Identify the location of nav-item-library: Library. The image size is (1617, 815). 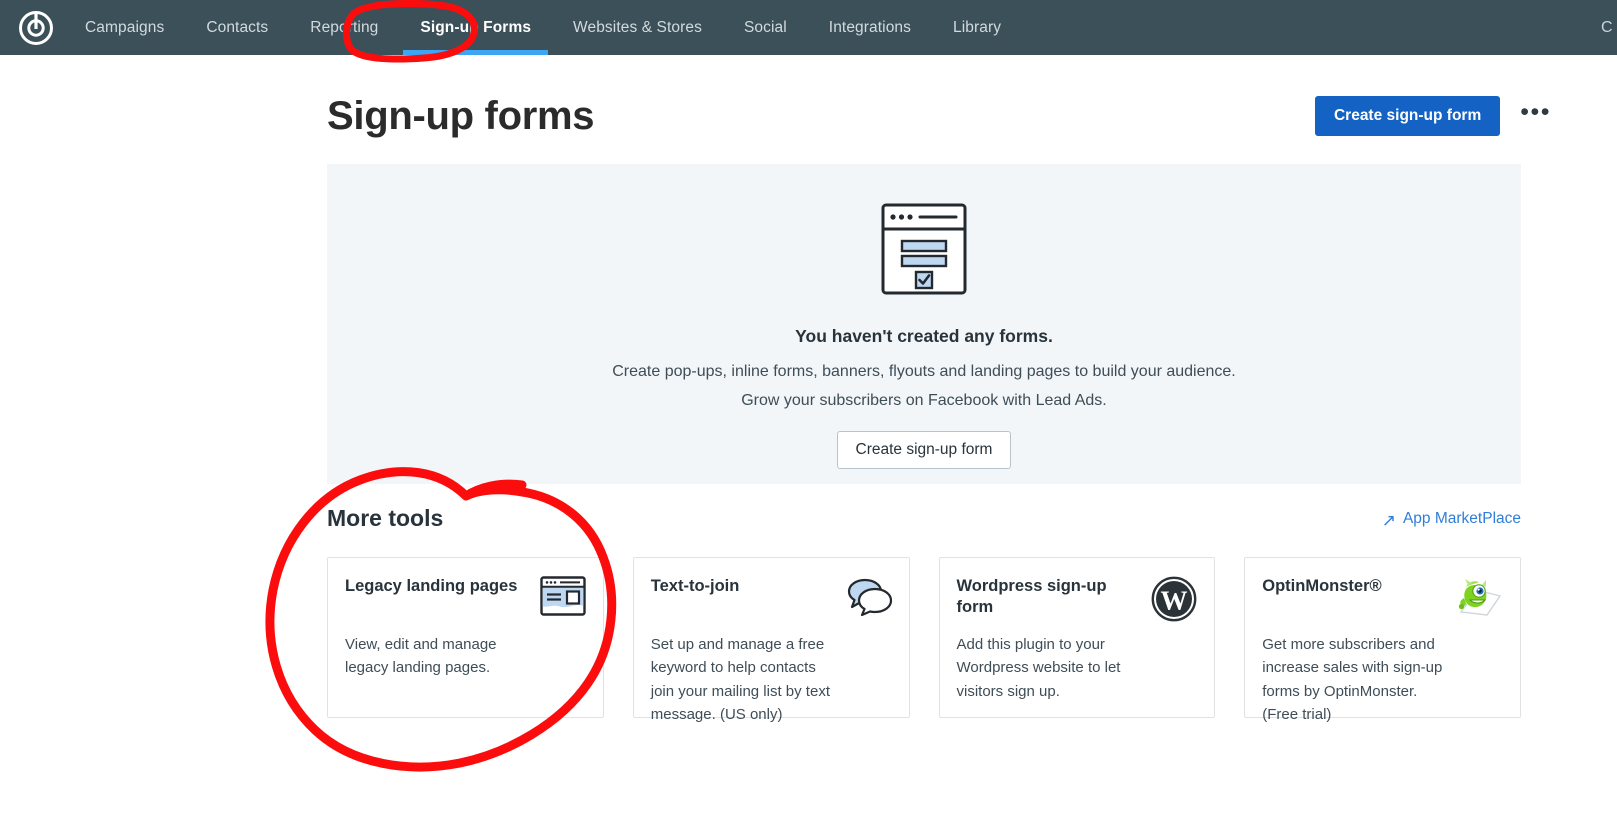
(977, 27).